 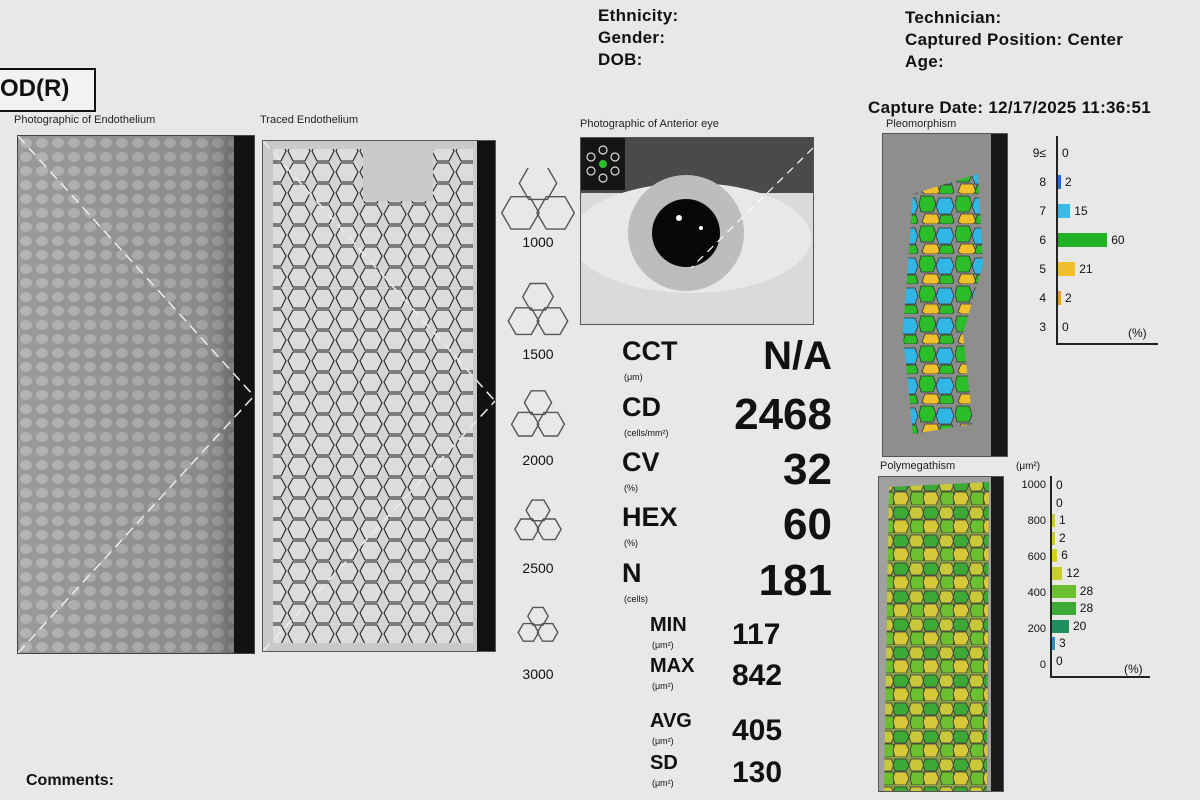 What do you see at coordinates (756, 634) in the screenshot?
I see `submetric-value-min: 117` at bounding box center [756, 634].